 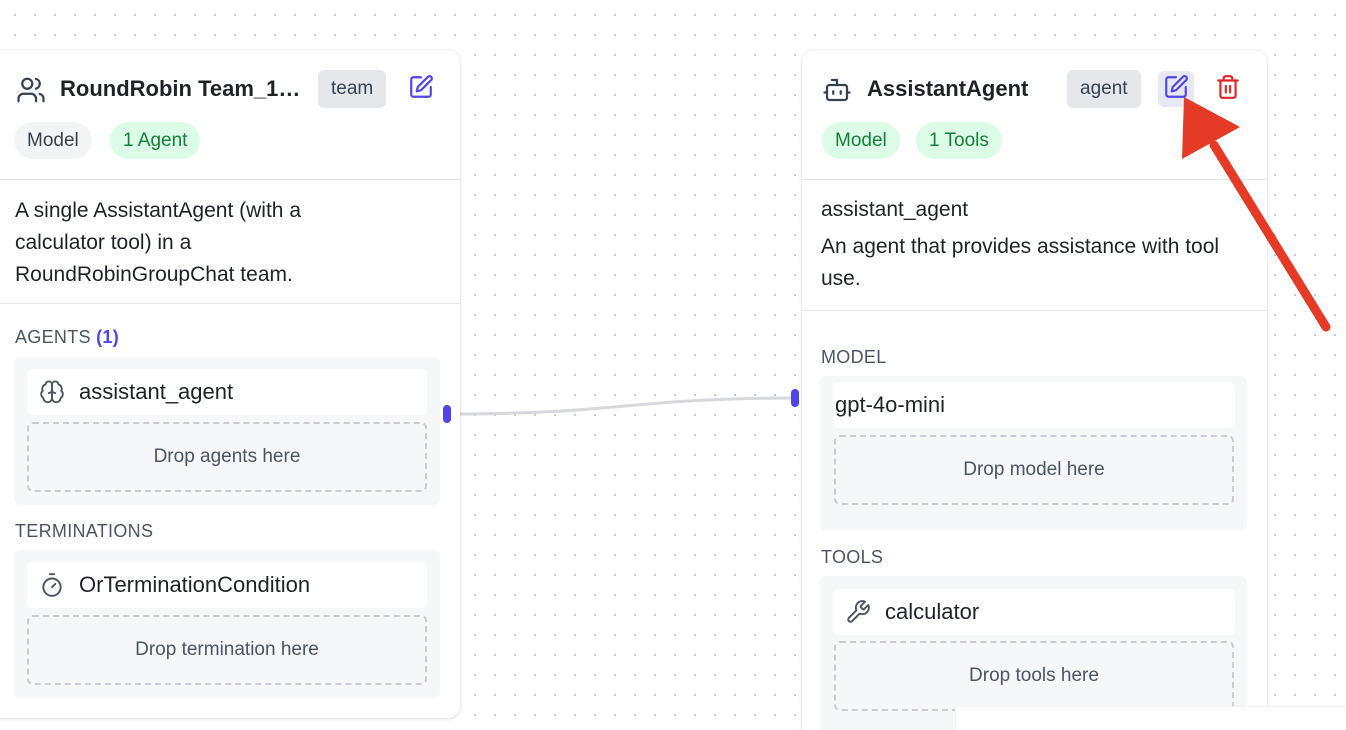 I want to click on agents-drop-zone: Drop agents here, so click(x=227, y=457).